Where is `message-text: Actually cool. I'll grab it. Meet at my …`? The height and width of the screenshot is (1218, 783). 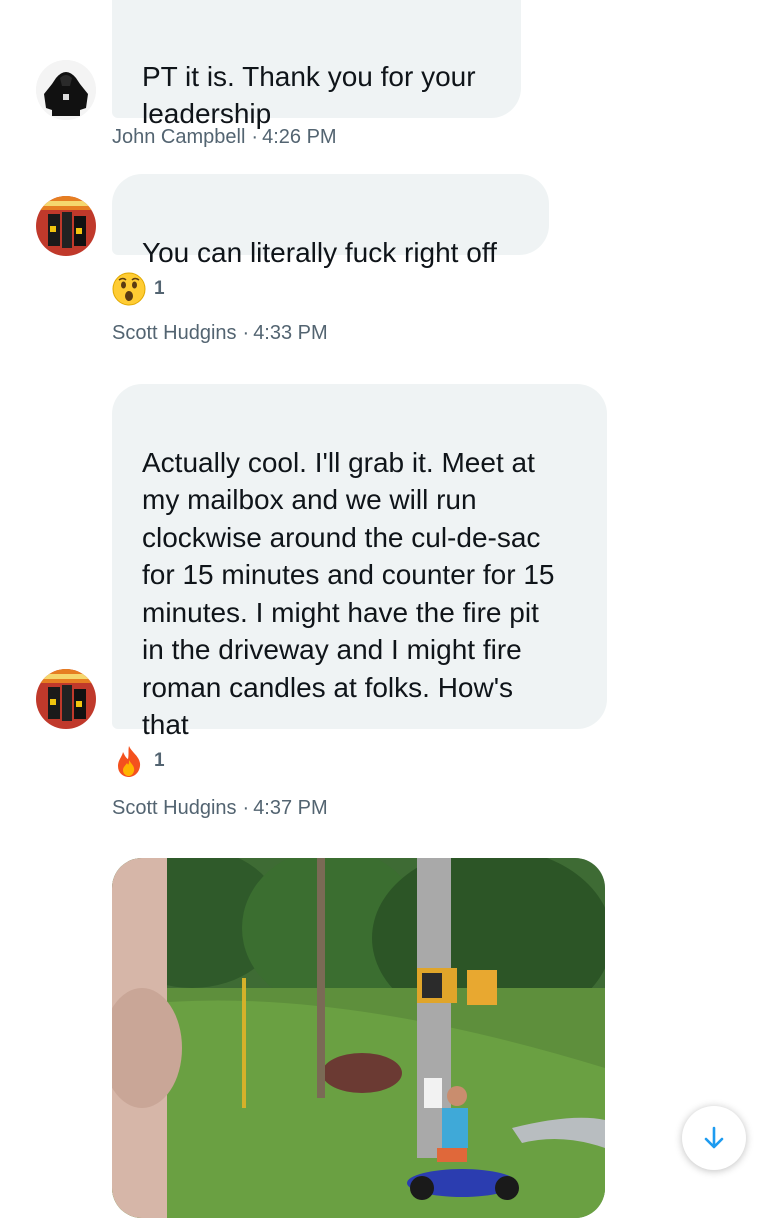
message-text: Actually cool. I'll grab it. Meet at my … is located at coordinates (348, 593).